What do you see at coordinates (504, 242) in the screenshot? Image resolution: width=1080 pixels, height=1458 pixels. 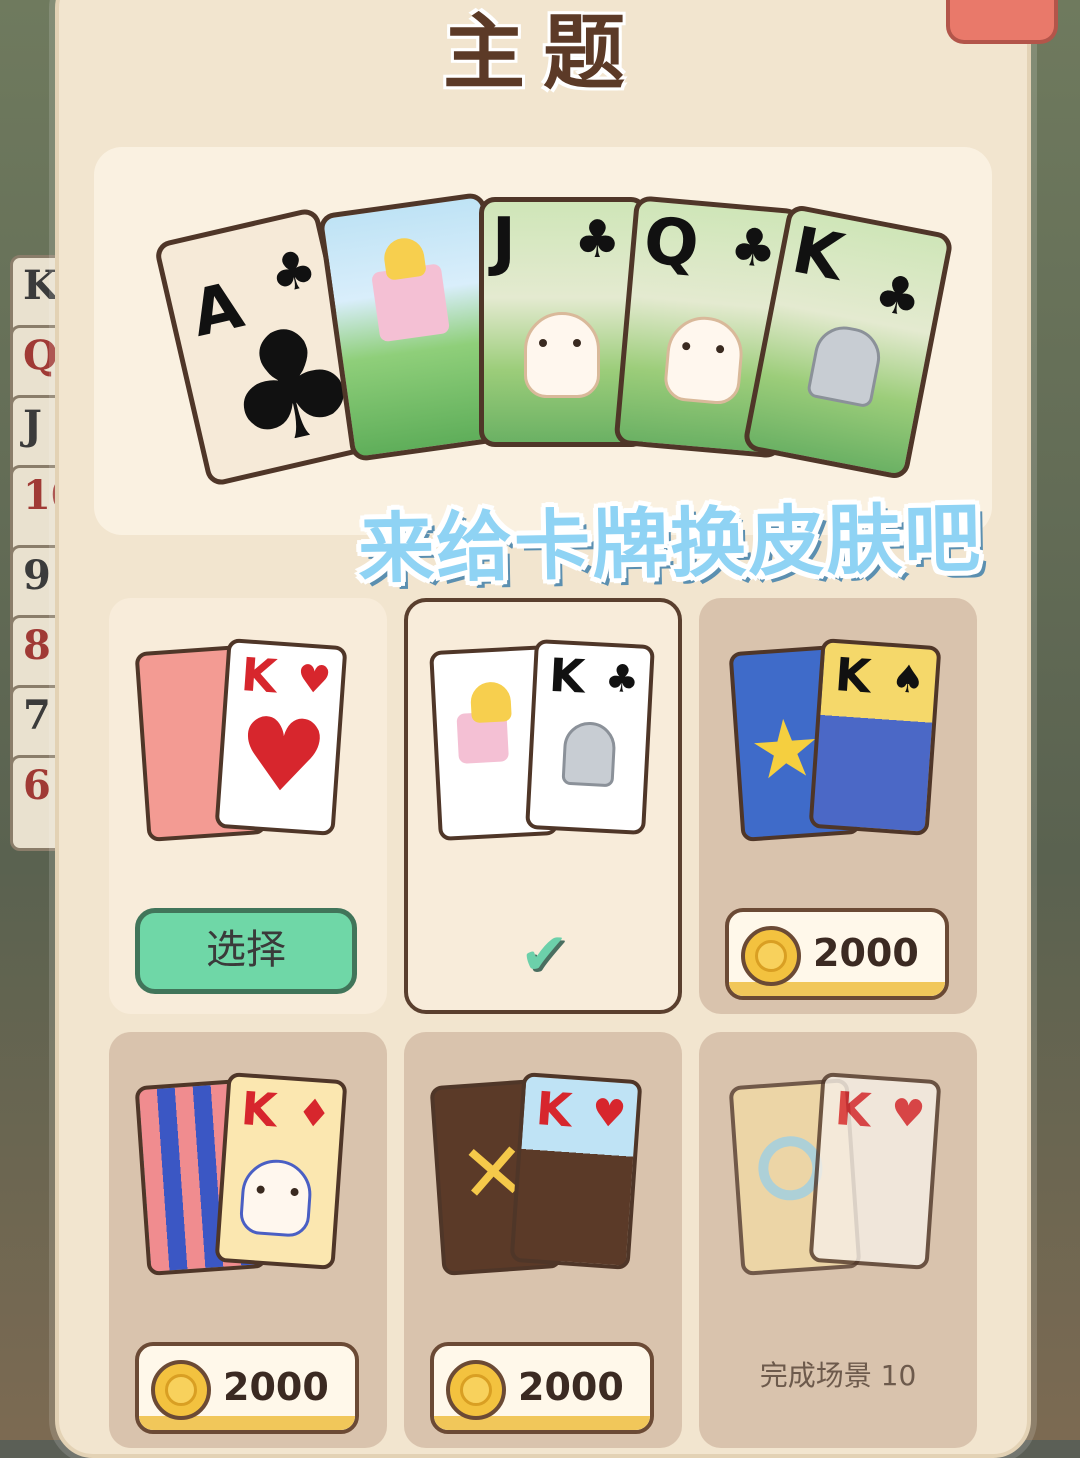 I see `card-rank: J` at bounding box center [504, 242].